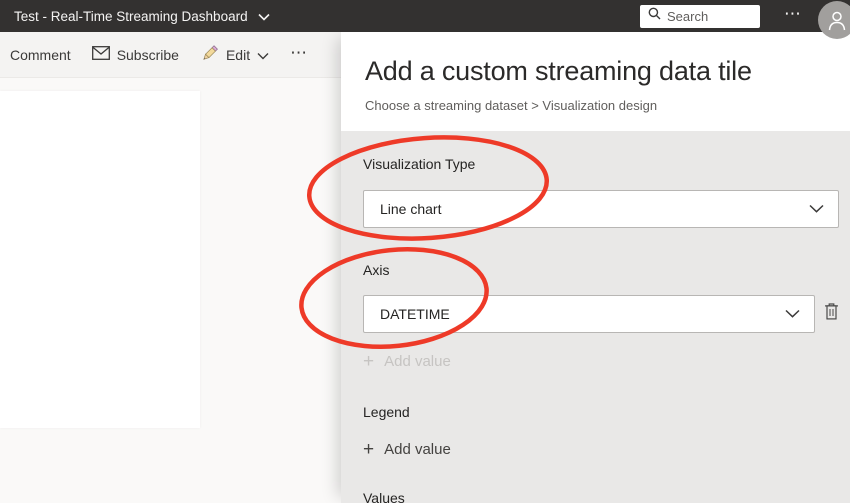 Image resolution: width=850 pixels, height=503 pixels. I want to click on more-options-button: ⋯, so click(793, 14).